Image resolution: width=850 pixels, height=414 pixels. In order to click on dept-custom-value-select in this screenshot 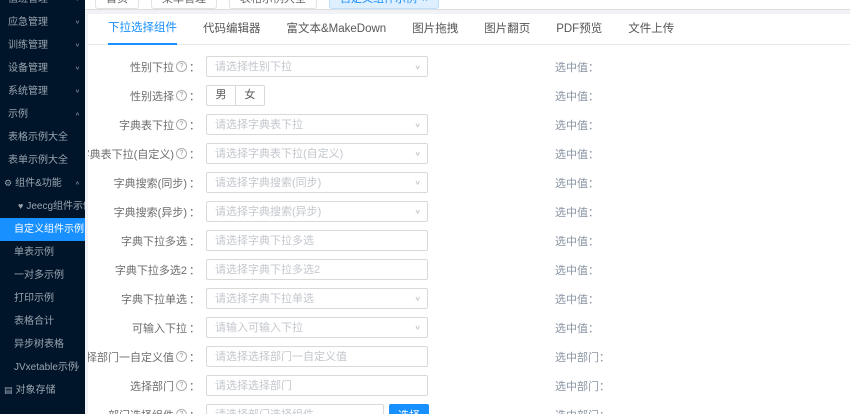, I will do `click(317, 356)`.